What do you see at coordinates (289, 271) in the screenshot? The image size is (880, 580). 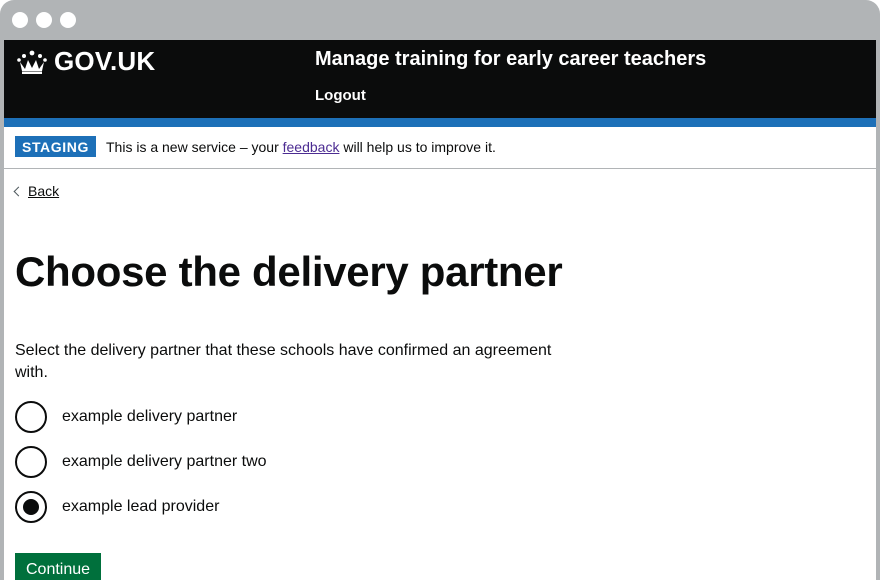 I see `page-title: Choose the delivery partner` at bounding box center [289, 271].